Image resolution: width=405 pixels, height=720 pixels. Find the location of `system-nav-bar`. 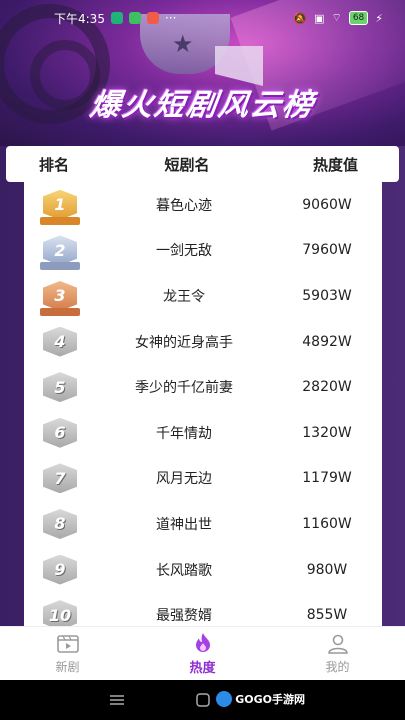

system-nav-bar is located at coordinates (202, 700).